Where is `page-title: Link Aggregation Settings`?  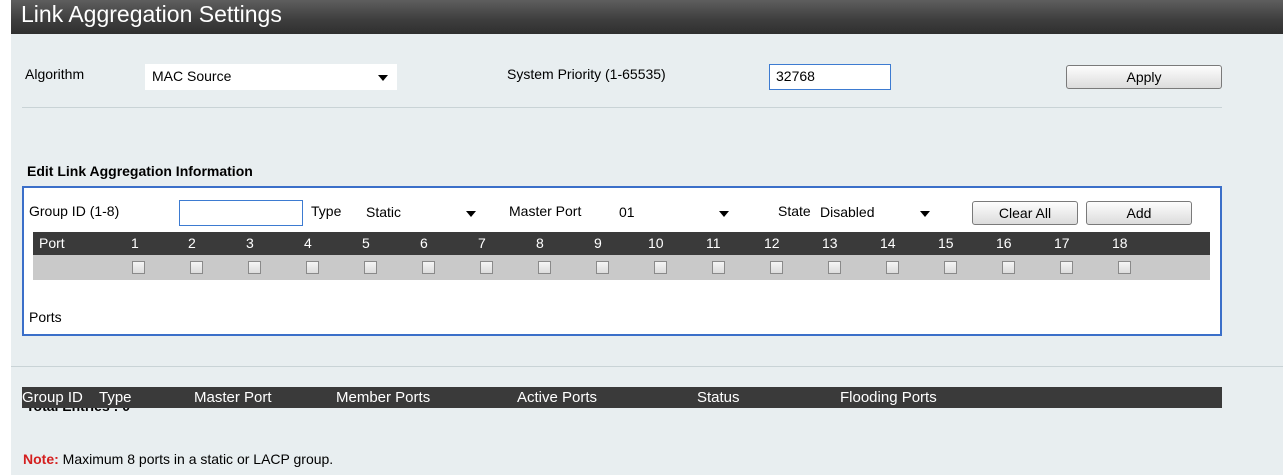
page-title: Link Aggregation Settings is located at coordinates (151, 14).